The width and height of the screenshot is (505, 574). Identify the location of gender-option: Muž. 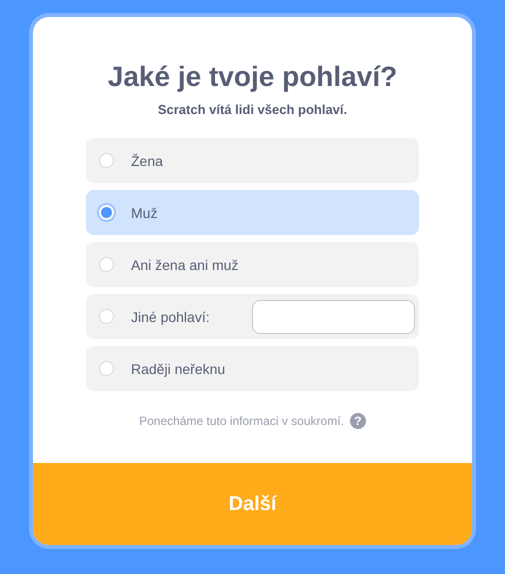
(252, 212).